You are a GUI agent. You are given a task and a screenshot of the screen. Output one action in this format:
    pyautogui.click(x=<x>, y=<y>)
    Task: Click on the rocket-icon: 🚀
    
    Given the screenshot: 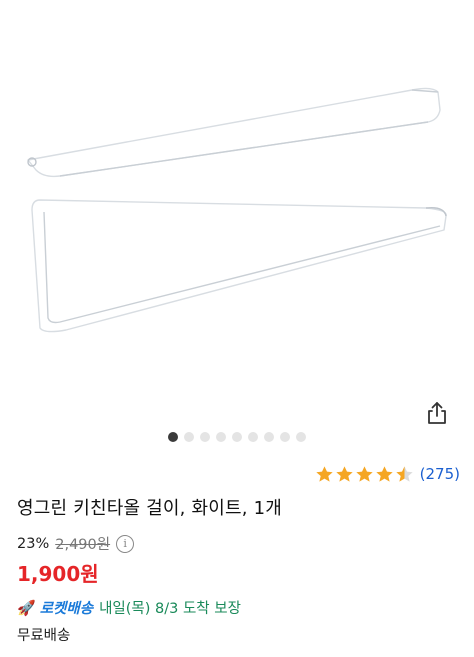 What is the action you would take?
    pyautogui.click(x=26, y=607)
    